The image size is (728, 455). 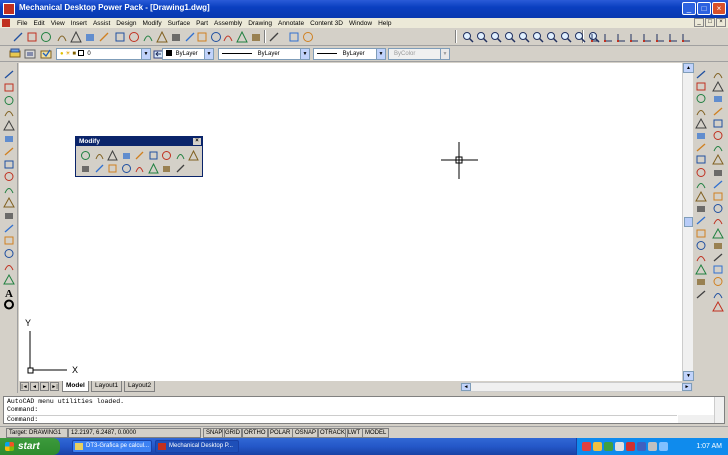 What do you see at coordinates (30, 54) in the screenshot?
I see `layer-state-icon` at bounding box center [30, 54].